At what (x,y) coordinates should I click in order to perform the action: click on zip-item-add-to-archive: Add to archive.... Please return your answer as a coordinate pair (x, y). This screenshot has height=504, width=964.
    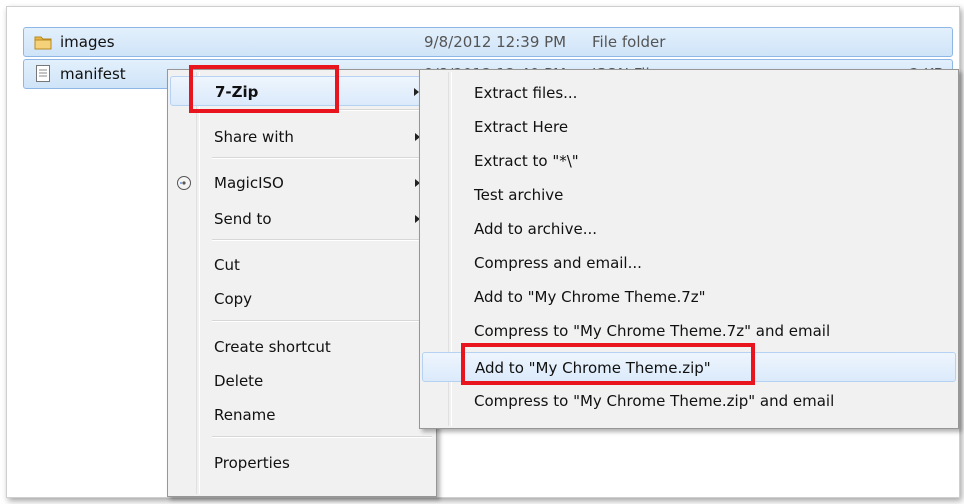
    Looking at the image, I should click on (689, 229).